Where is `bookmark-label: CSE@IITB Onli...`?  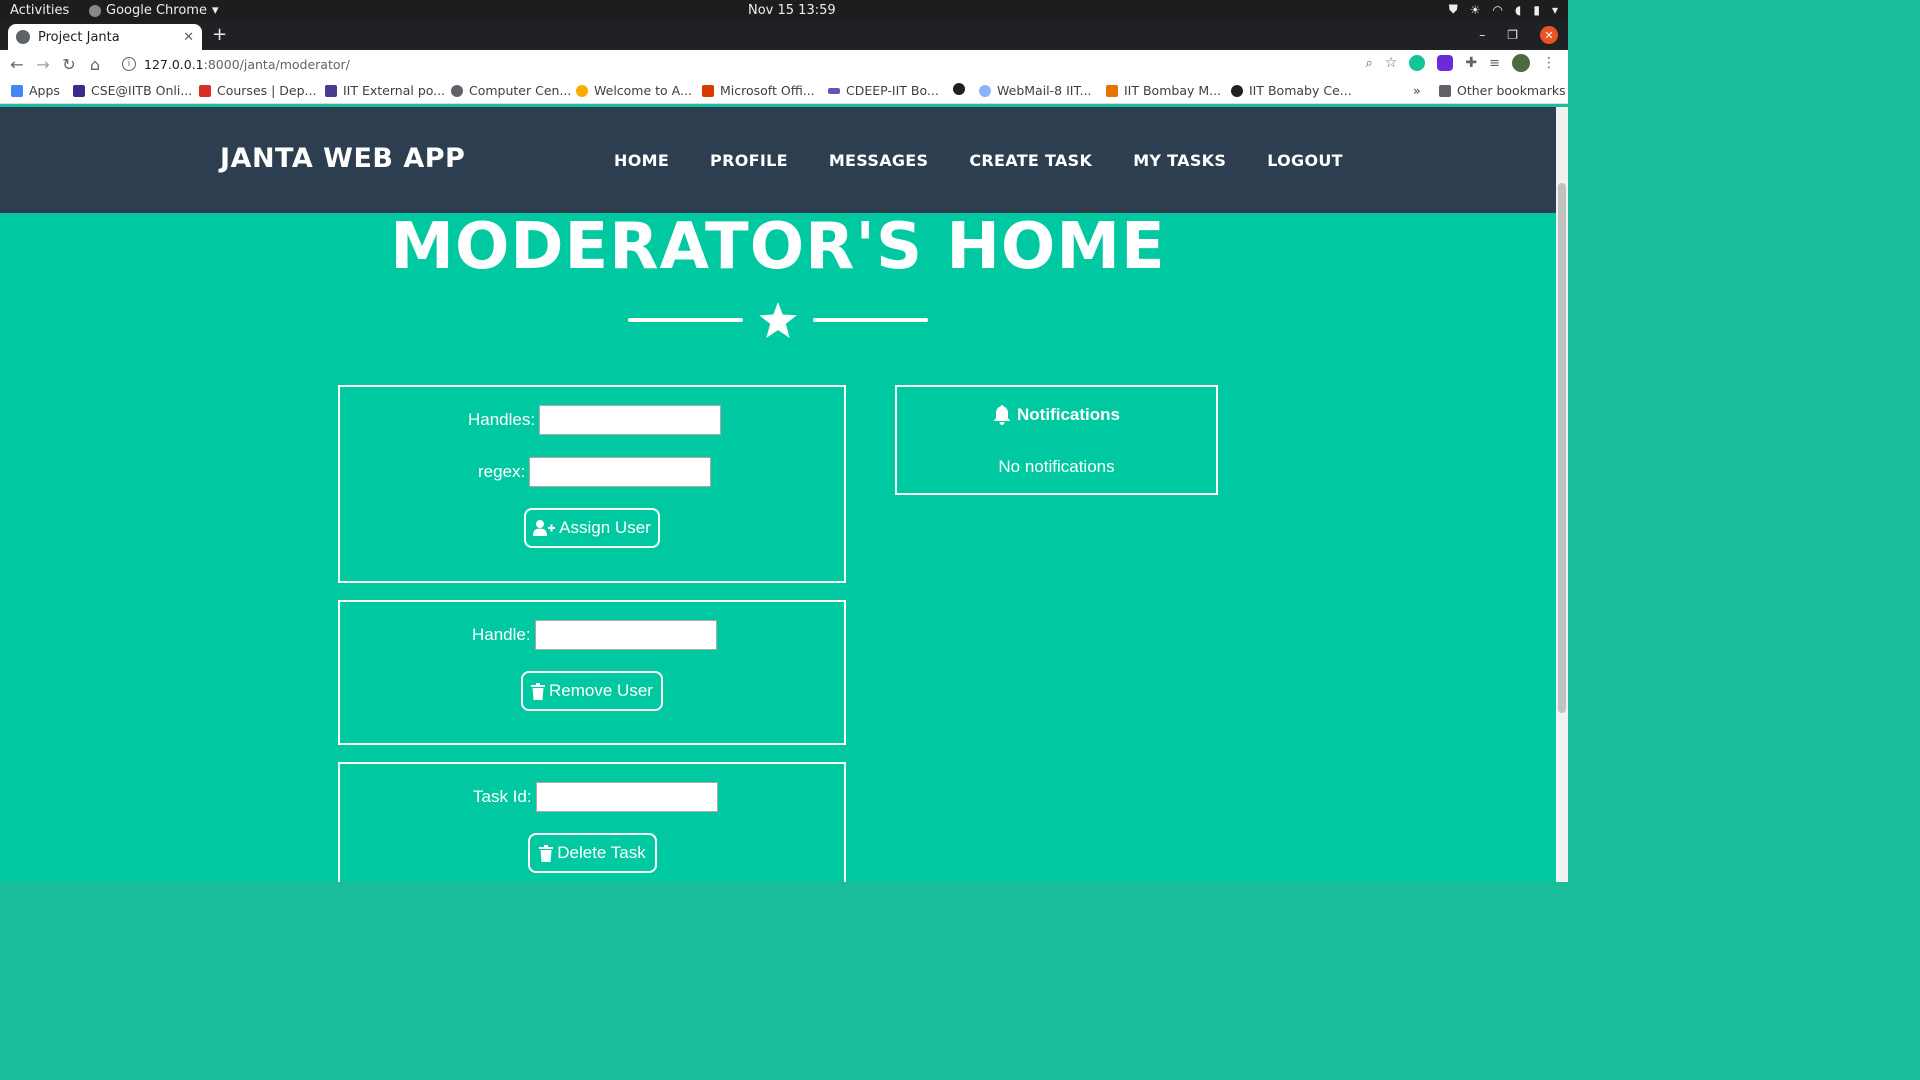 bookmark-label: CSE@IITB Onli... is located at coordinates (142, 90).